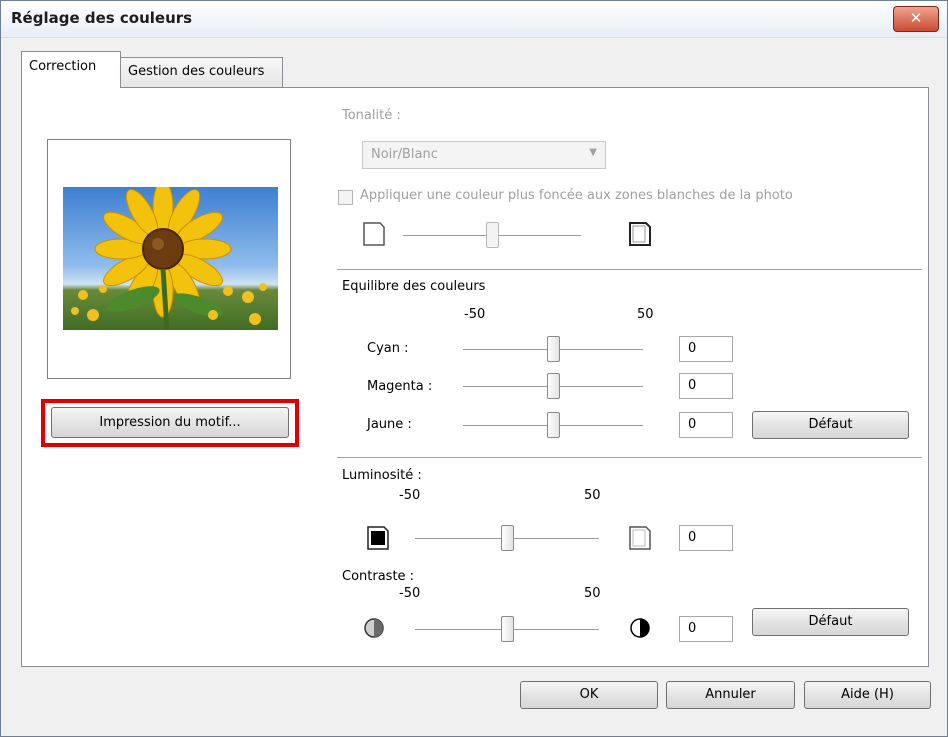 This screenshot has height=737, width=948. What do you see at coordinates (345, 197) in the screenshot?
I see `darker-white-checkbox` at bounding box center [345, 197].